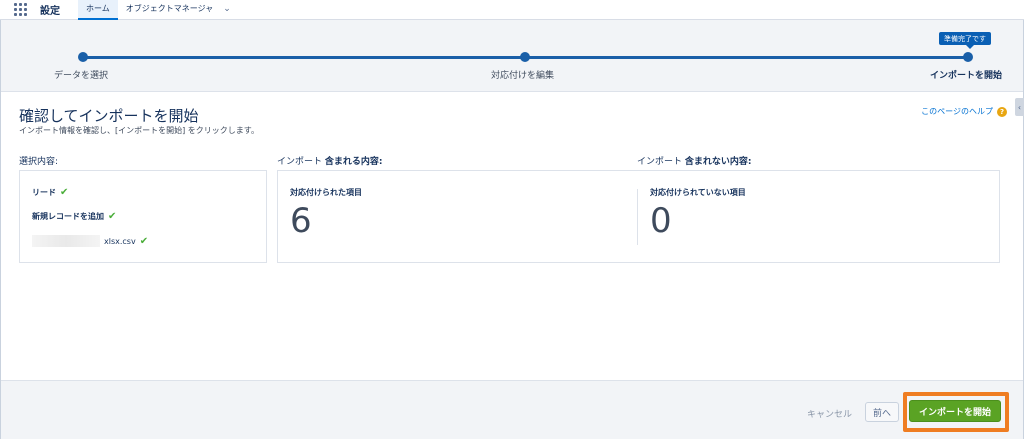  What do you see at coordinates (718, 162) in the screenshot?
I see `excluded-header-bold: 含まれない内容:` at bounding box center [718, 162].